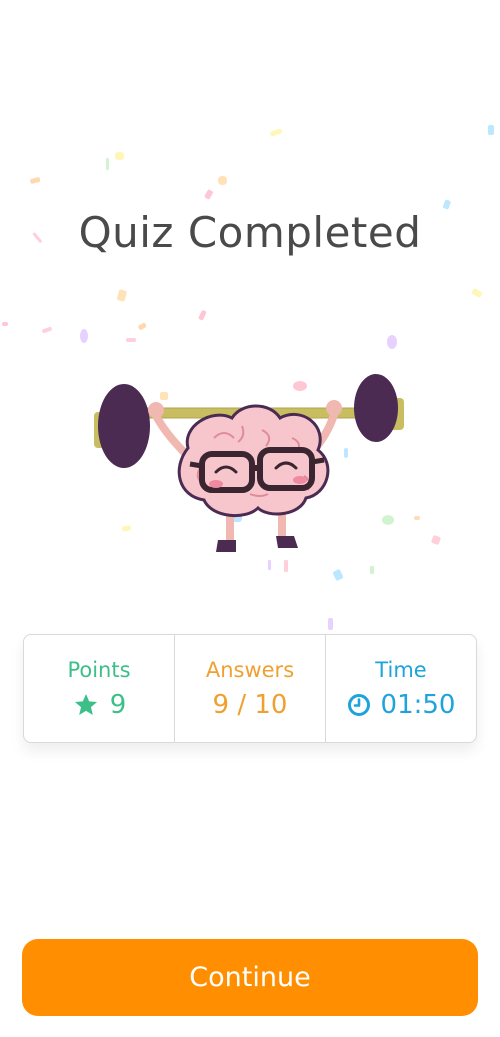  I want to click on continue-button: Continue, so click(250, 977).